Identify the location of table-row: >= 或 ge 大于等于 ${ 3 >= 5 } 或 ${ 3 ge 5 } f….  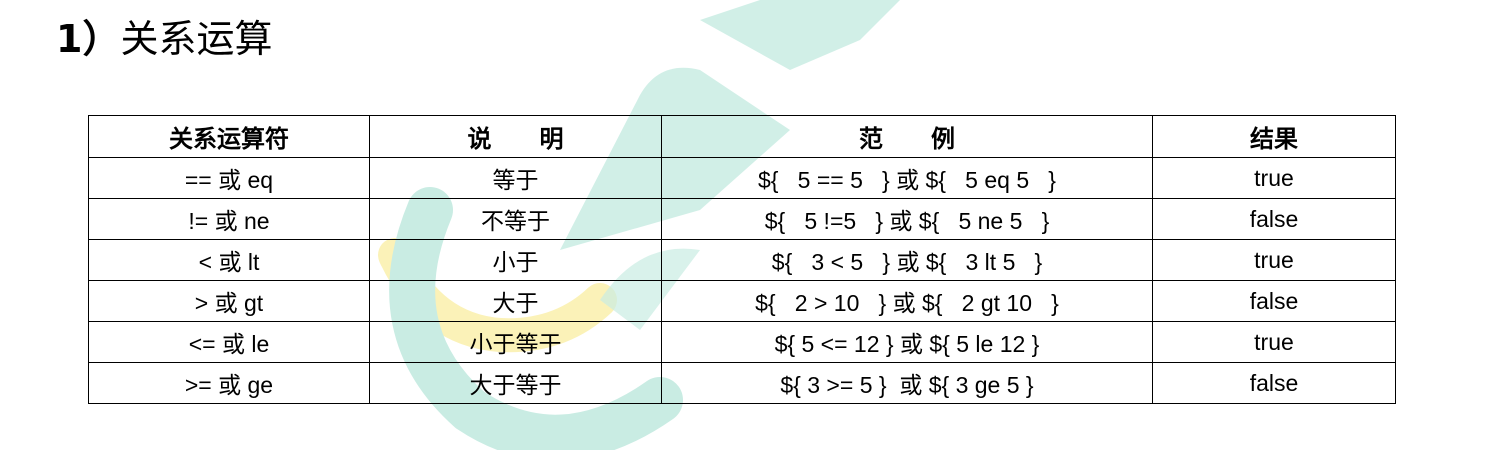
(742, 383).